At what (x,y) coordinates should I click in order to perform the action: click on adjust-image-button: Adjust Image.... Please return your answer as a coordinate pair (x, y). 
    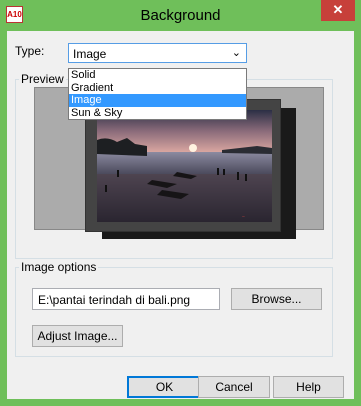
    Looking at the image, I should click on (77, 336).